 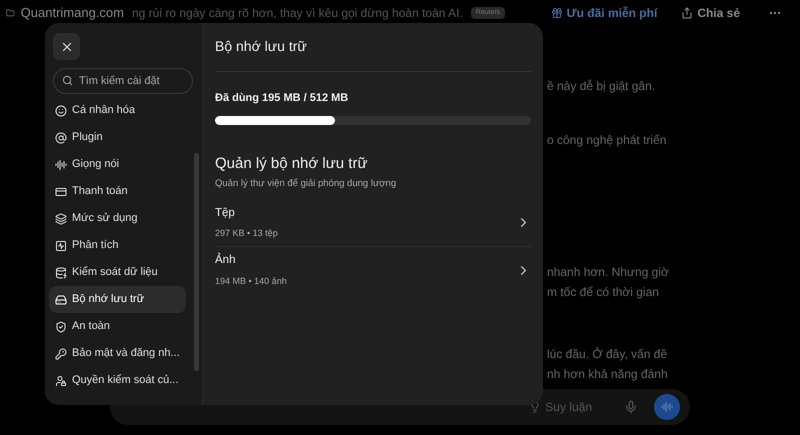 I want to click on voice-button, so click(x=667, y=407).